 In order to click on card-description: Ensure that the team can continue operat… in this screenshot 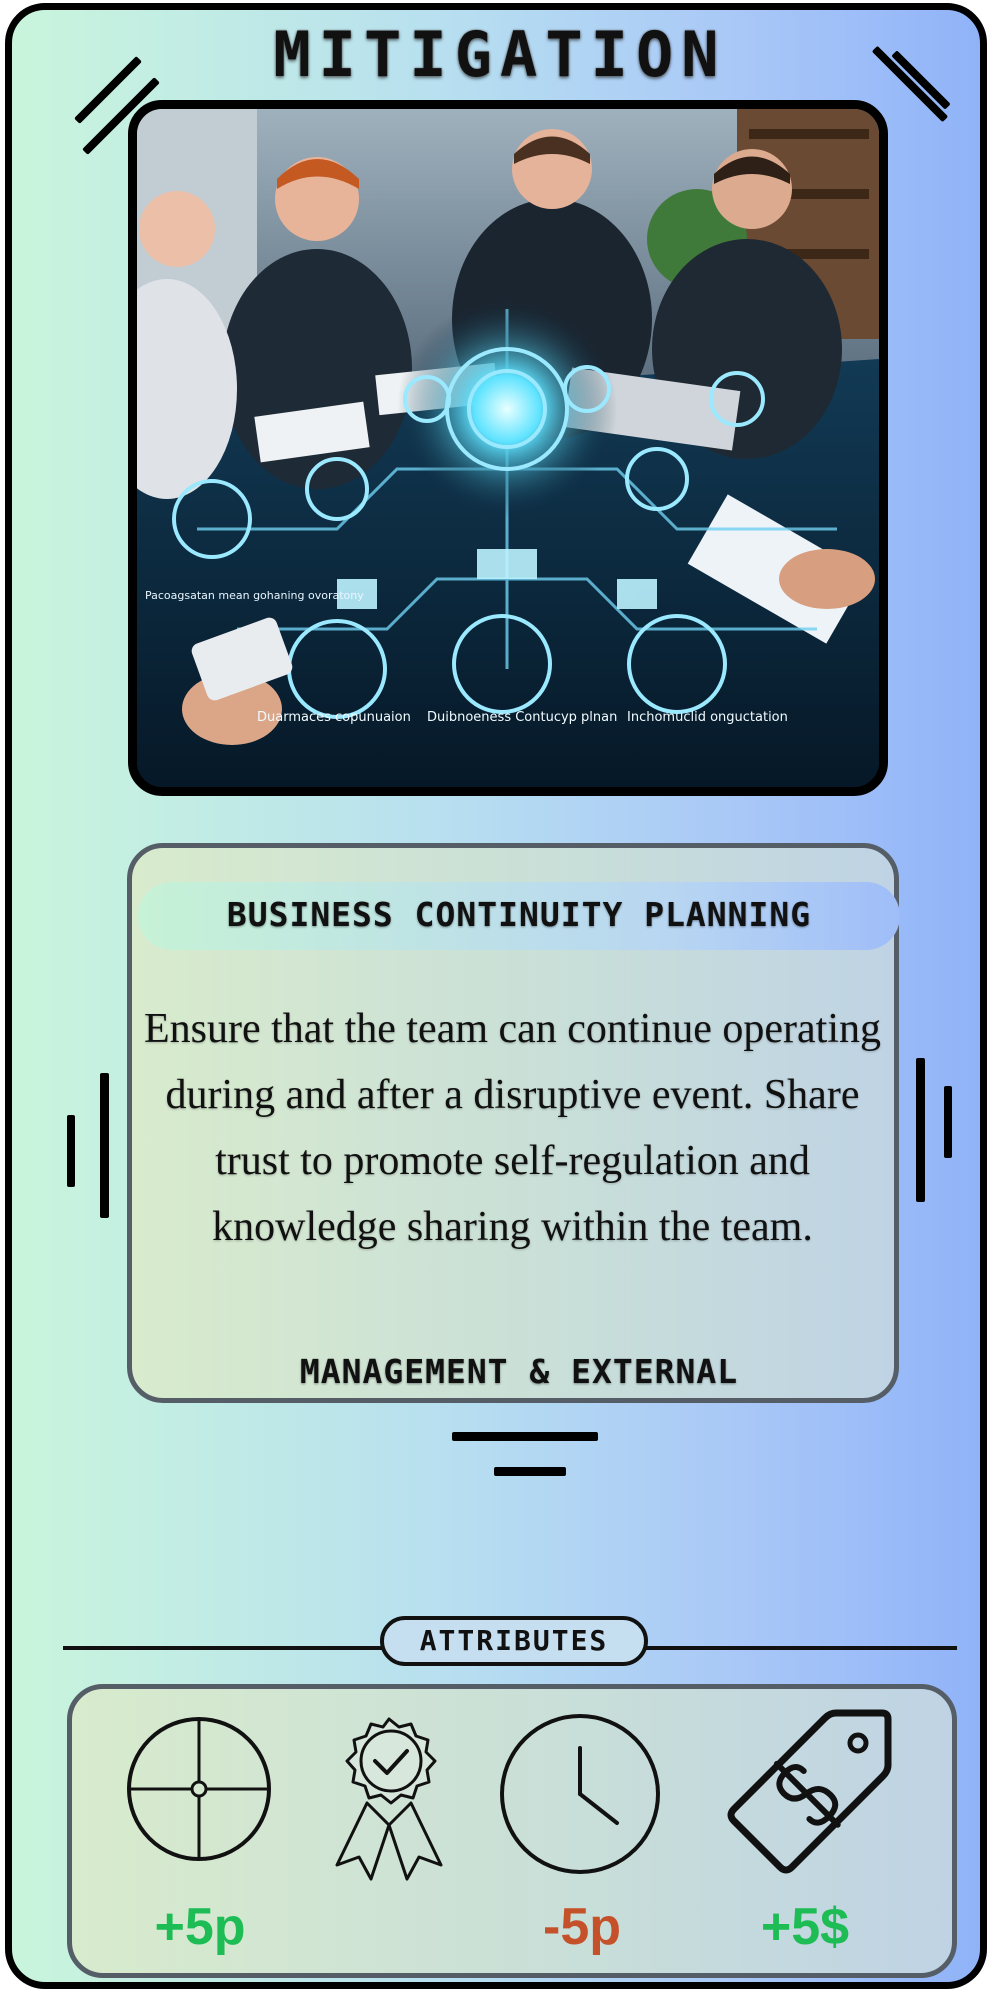, I will do `click(512, 1128)`.